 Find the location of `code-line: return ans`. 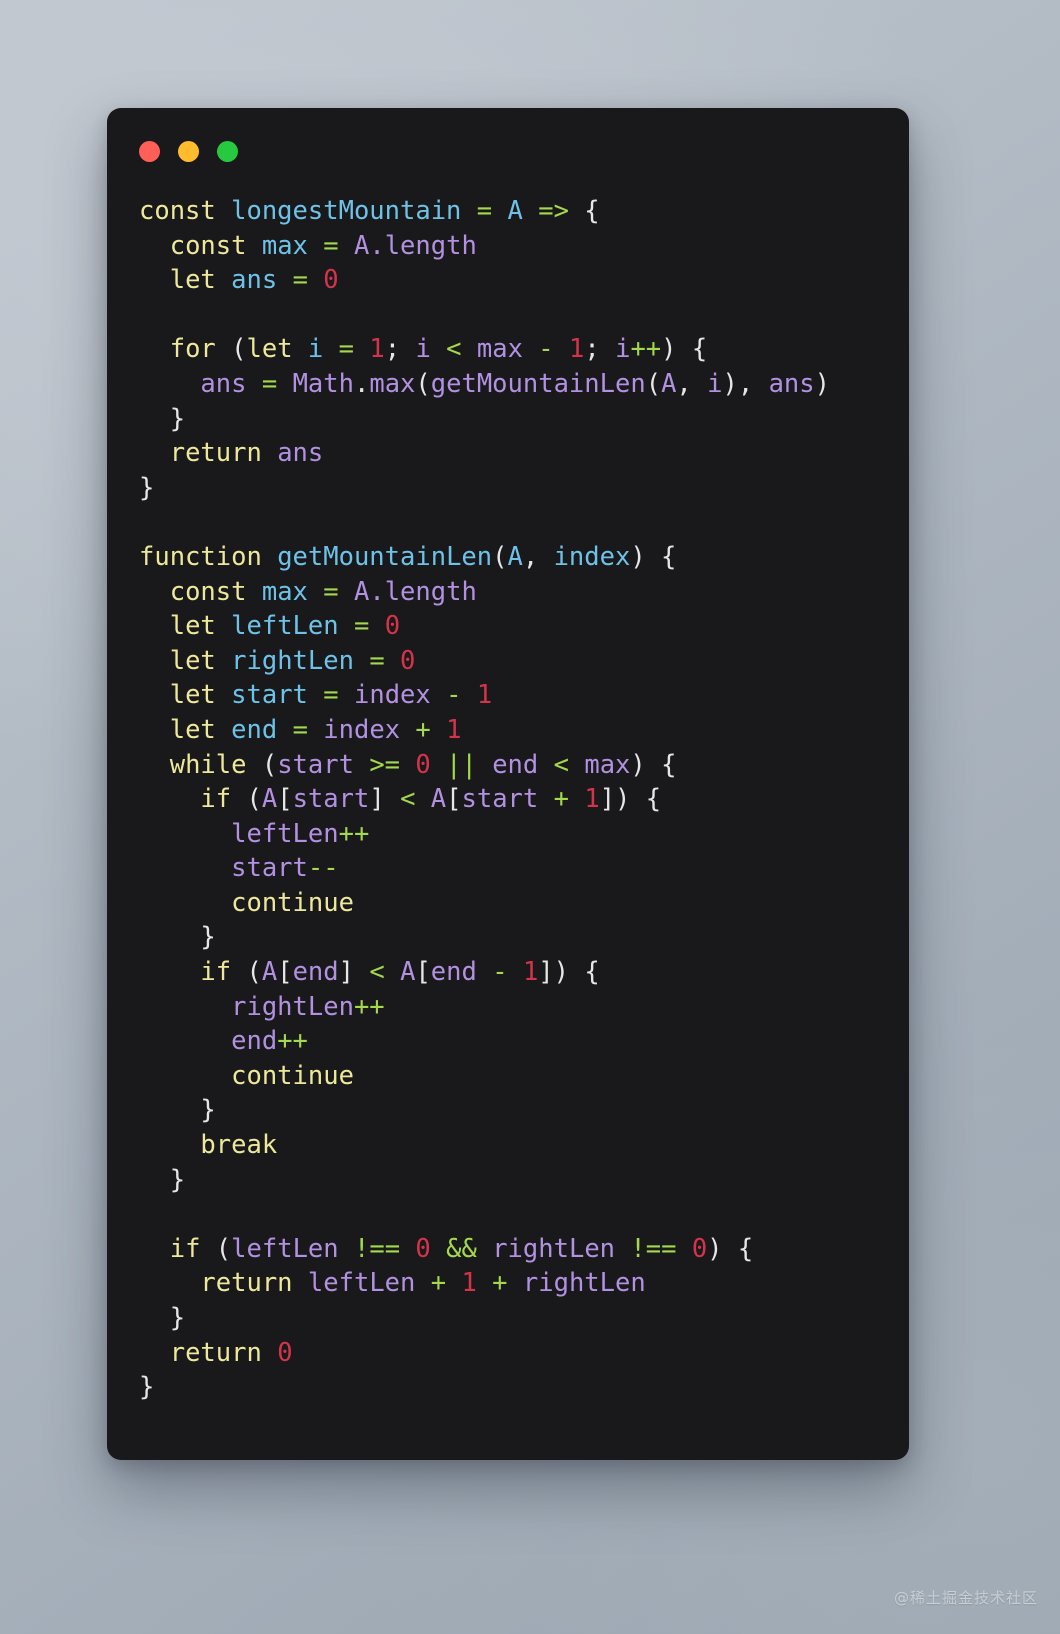

code-line: return ans is located at coordinates (524, 453).